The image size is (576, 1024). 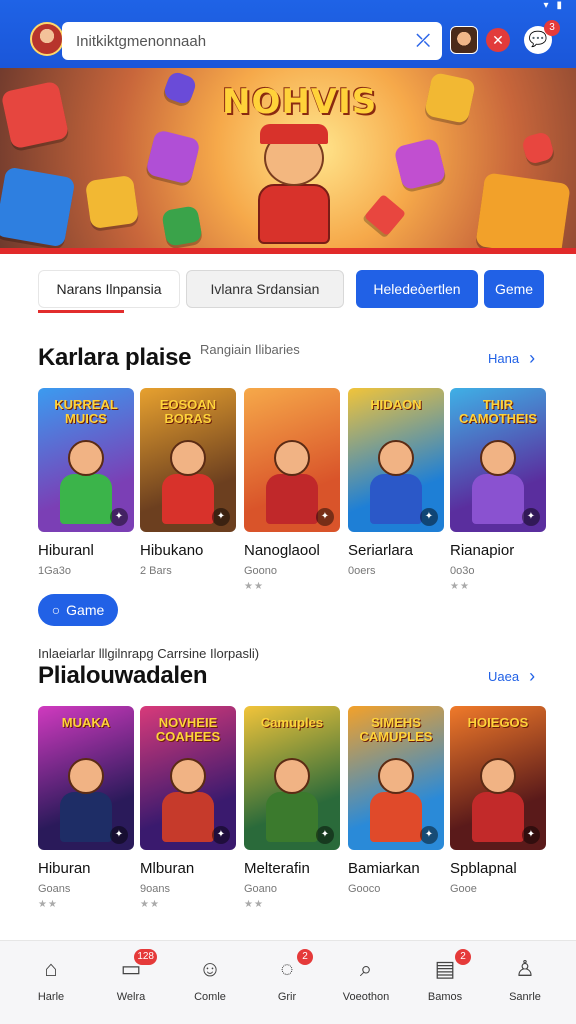 What do you see at coordinates (300, 102) in the screenshot?
I see `banner-title: NOHVIS` at bounding box center [300, 102].